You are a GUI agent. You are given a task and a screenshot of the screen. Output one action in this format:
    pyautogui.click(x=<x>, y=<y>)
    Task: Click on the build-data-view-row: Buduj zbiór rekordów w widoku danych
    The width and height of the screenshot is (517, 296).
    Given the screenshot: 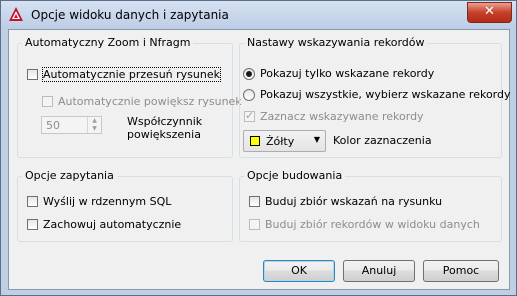 What is the action you would take?
    pyautogui.click(x=364, y=224)
    